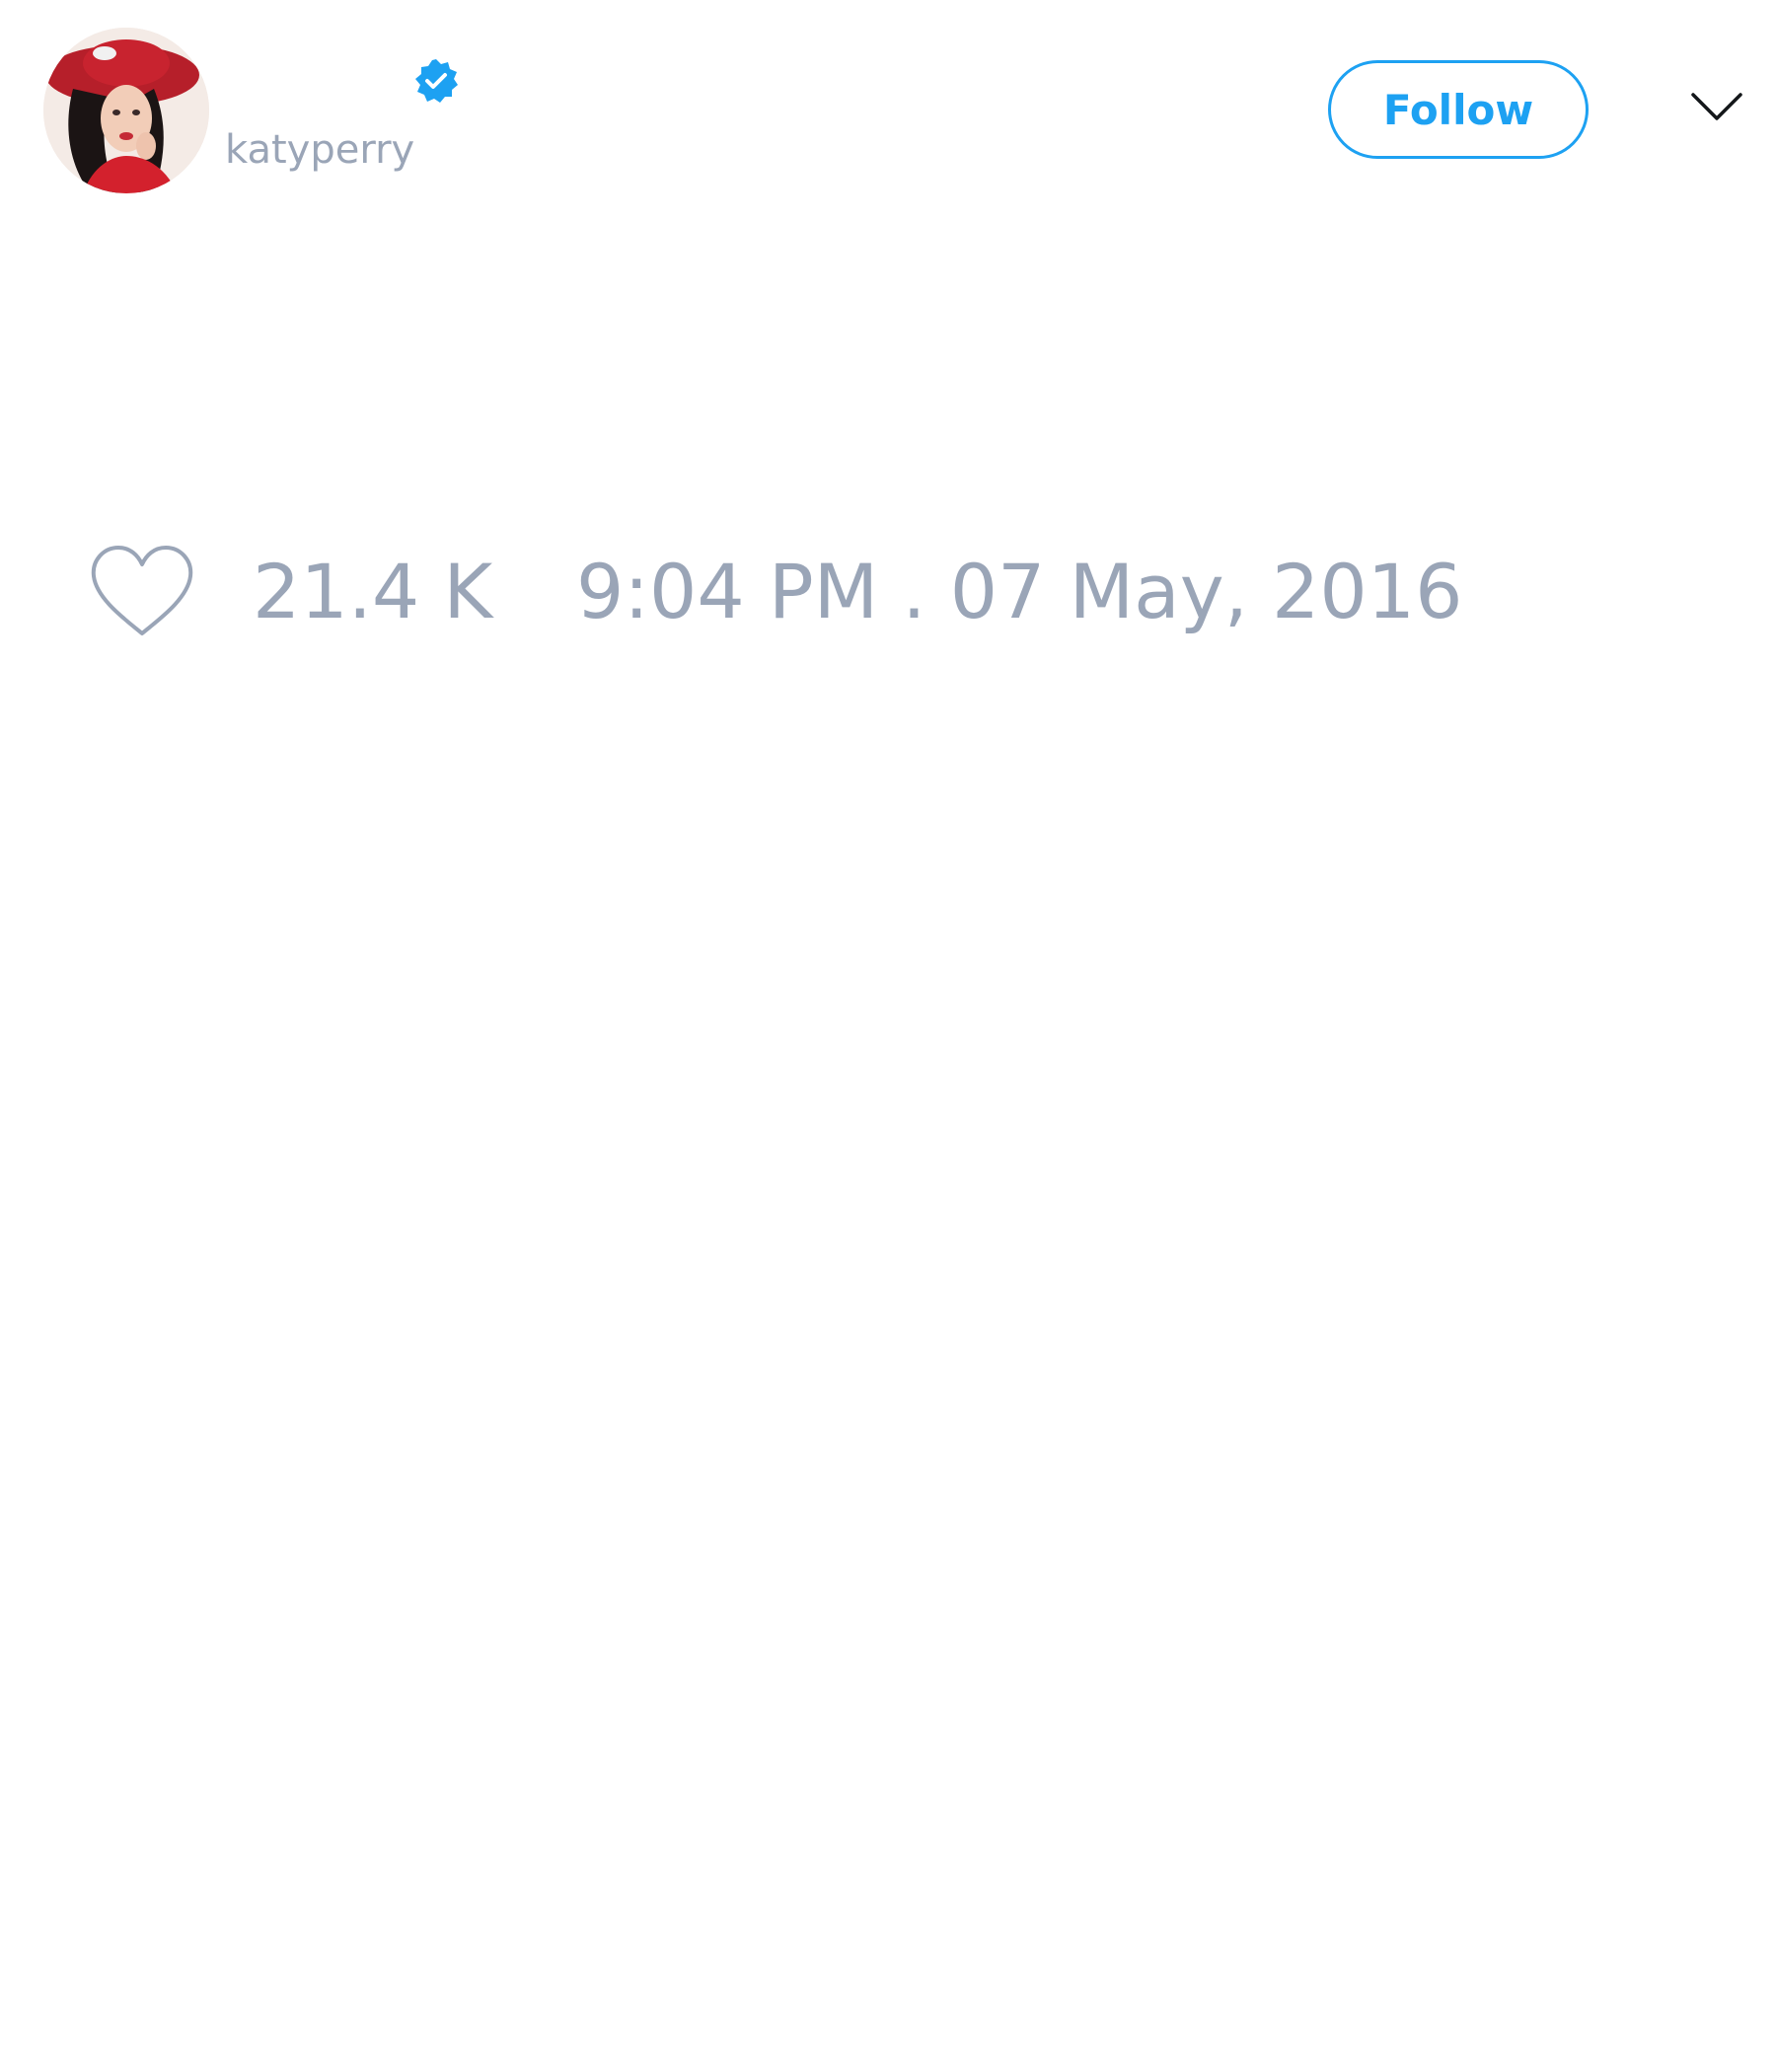 The image size is (1776, 2072). What do you see at coordinates (1019, 592) in the screenshot?
I see `timestamp: 9:04 PM . 07 May, 2016` at bounding box center [1019, 592].